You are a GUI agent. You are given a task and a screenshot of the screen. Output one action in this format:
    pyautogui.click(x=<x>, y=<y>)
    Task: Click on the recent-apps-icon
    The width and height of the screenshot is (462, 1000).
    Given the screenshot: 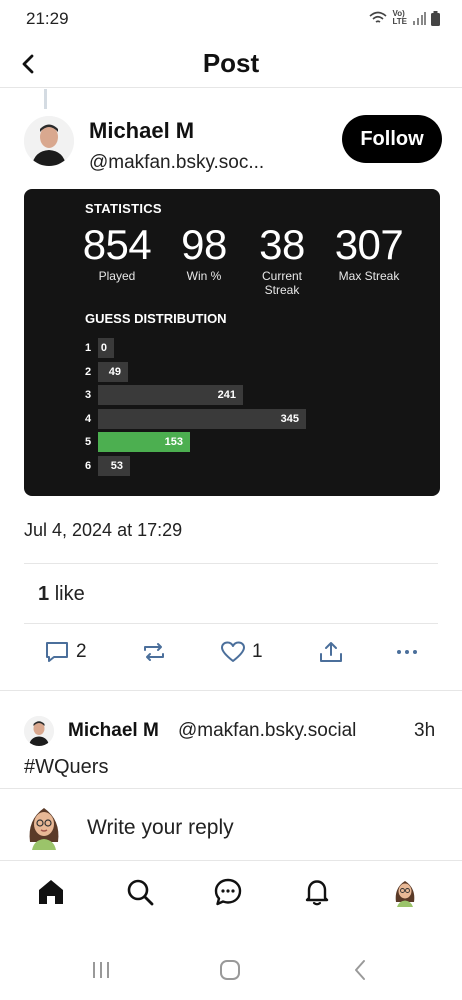 What is the action you would take?
    pyautogui.click(x=101, y=970)
    